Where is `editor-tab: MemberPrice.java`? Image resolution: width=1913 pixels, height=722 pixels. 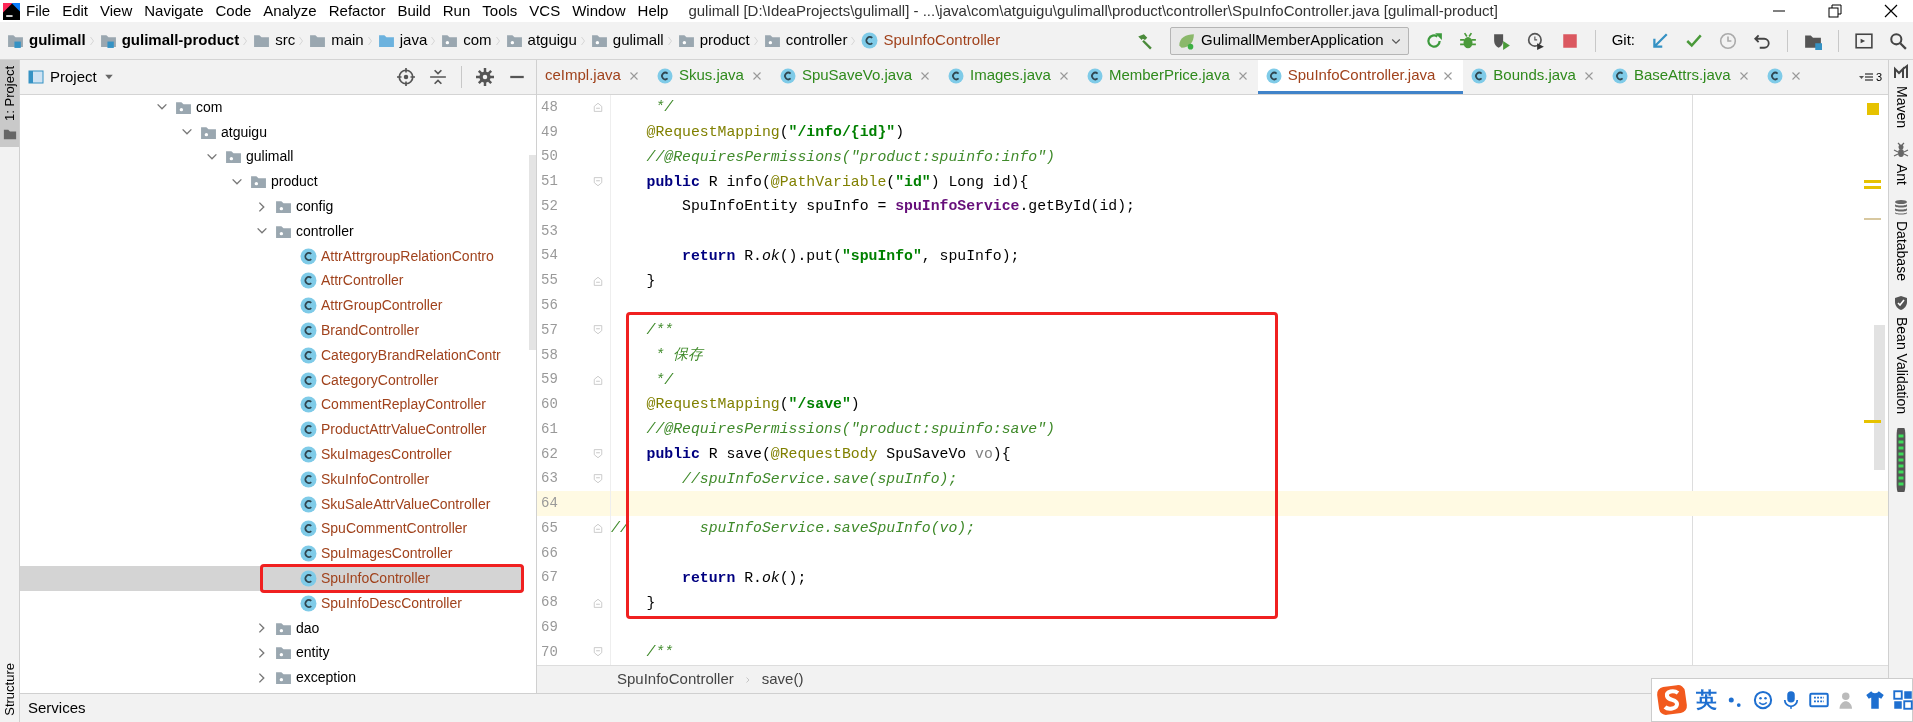
editor-tab: MemberPrice.java is located at coordinates (1168, 77).